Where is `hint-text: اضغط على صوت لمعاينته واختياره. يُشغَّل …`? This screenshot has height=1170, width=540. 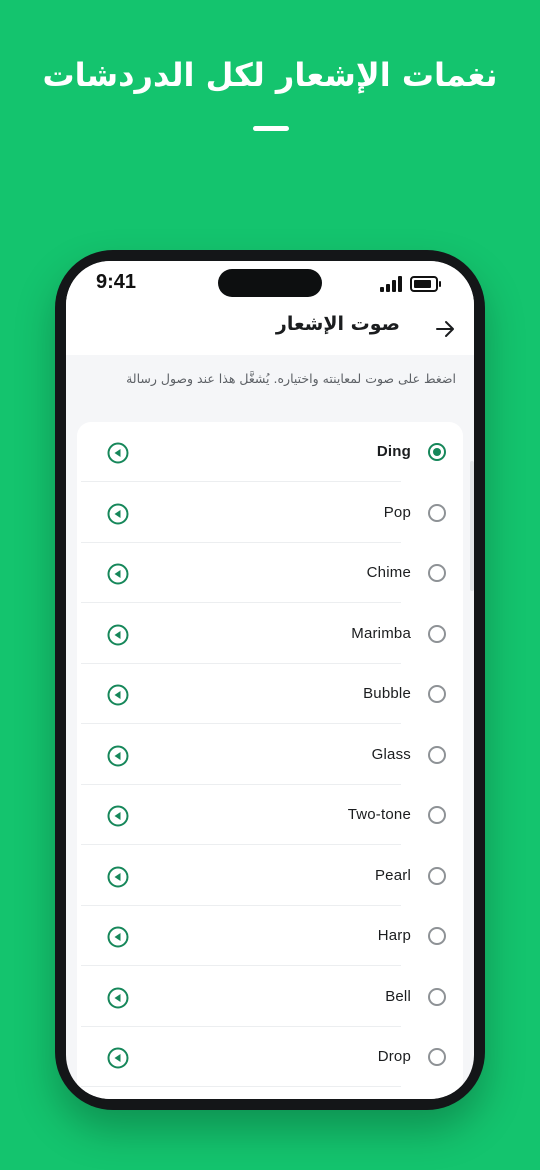 hint-text: اضغط على صوت لمعاينته واختياره. يُشغَّل … is located at coordinates (291, 378).